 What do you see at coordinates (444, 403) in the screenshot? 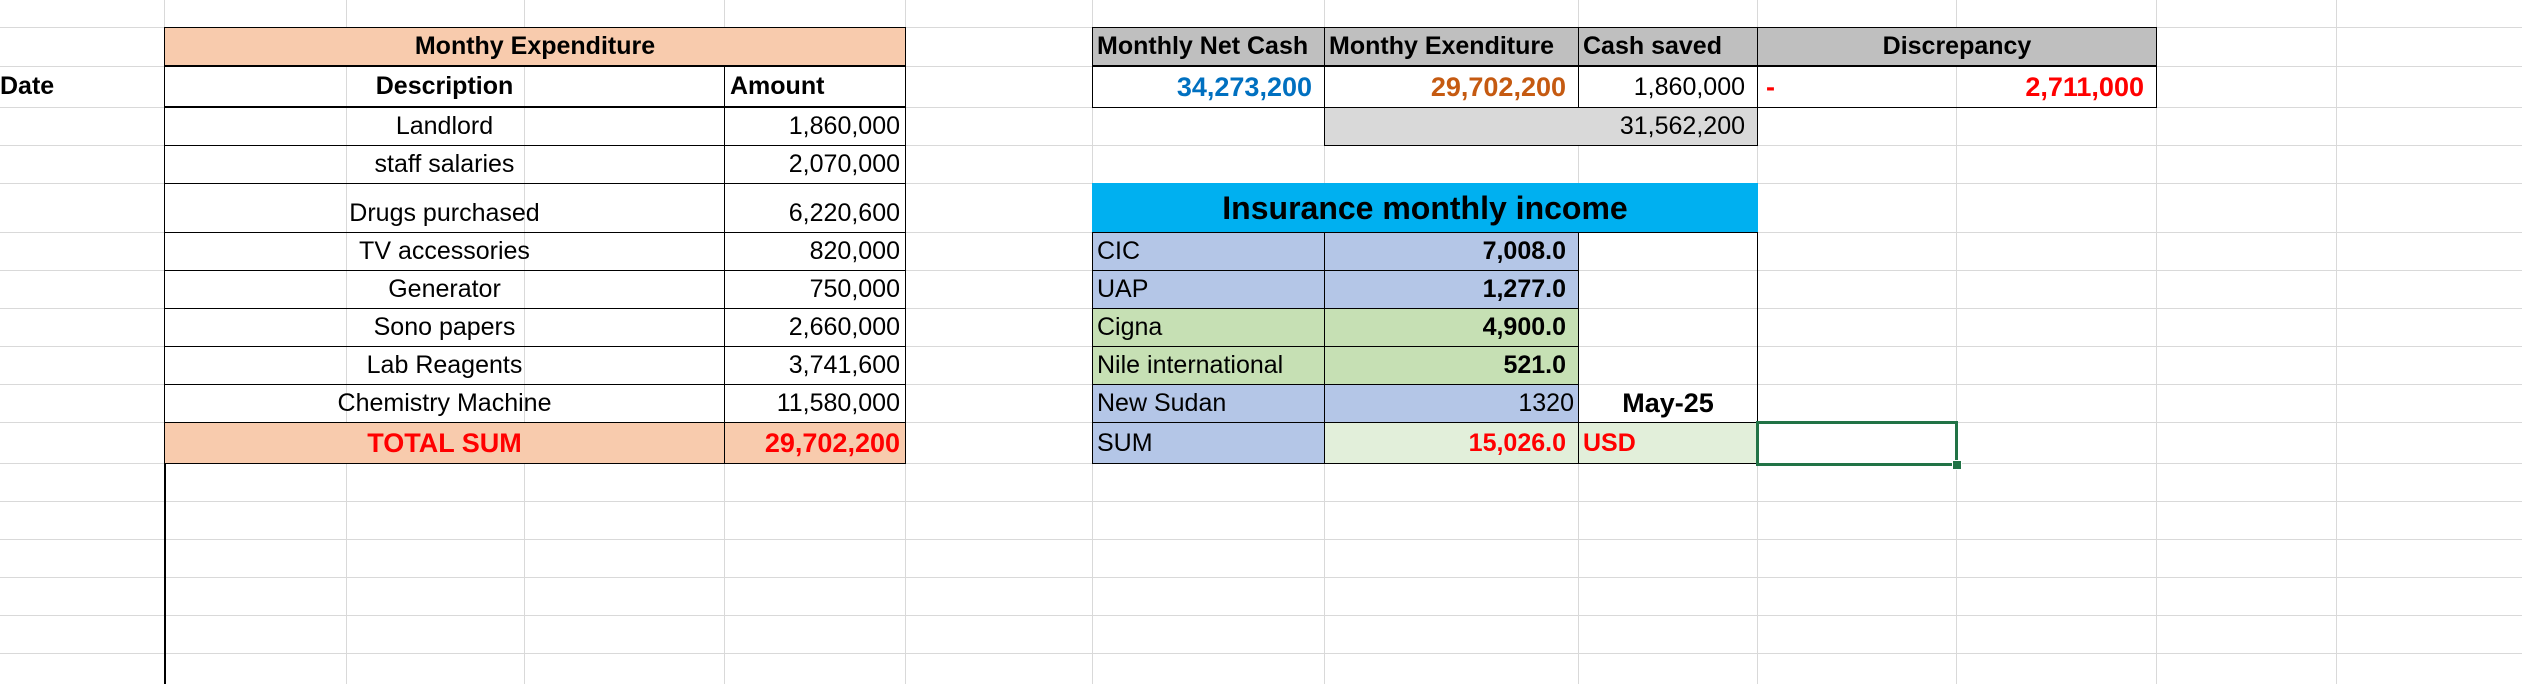
I see `expense-description: Chemistry Machine` at bounding box center [444, 403].